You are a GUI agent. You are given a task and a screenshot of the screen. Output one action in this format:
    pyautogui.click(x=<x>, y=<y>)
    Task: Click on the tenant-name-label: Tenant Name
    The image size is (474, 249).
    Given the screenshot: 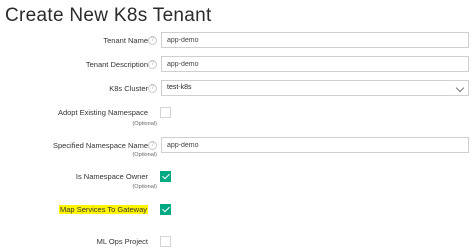 What is the action you would take?
    pyautogui.click(x=125, y=40)
    